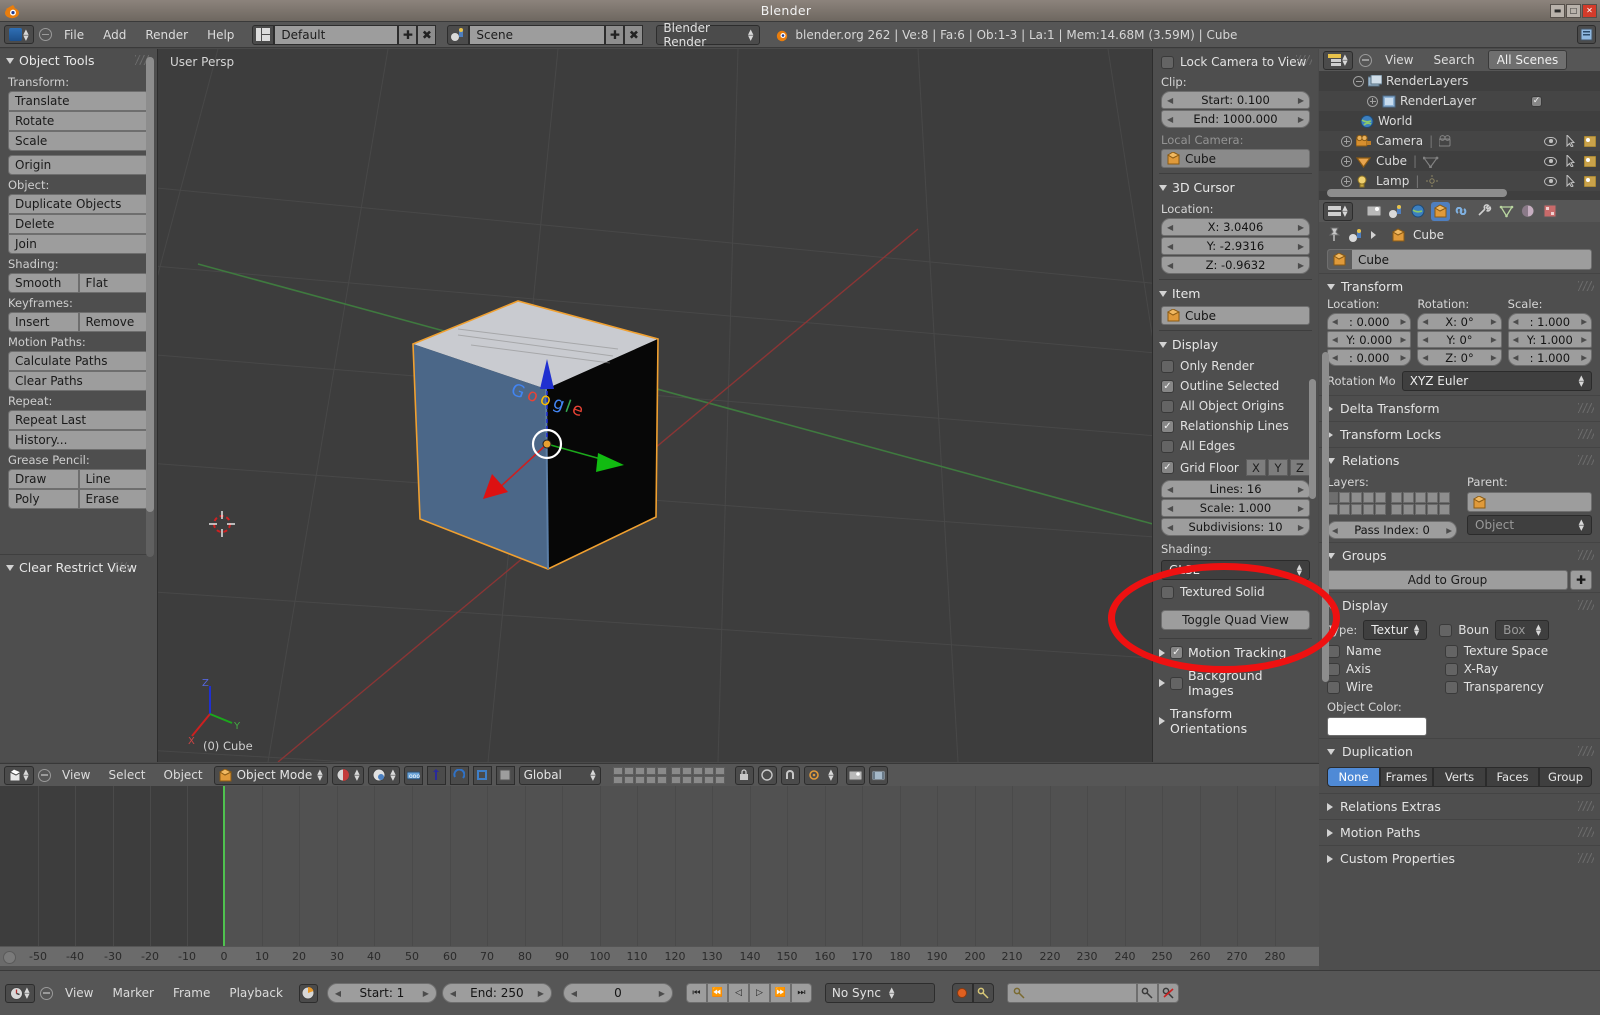  Describe the element at coordinates (1176, 683) in the screenshot. I see `background-images-checkbox` at that location.